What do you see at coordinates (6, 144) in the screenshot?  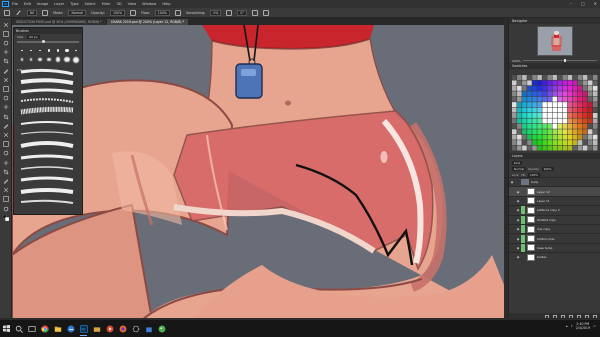 I see `dodge-icon` at bounding box center [6, 144].